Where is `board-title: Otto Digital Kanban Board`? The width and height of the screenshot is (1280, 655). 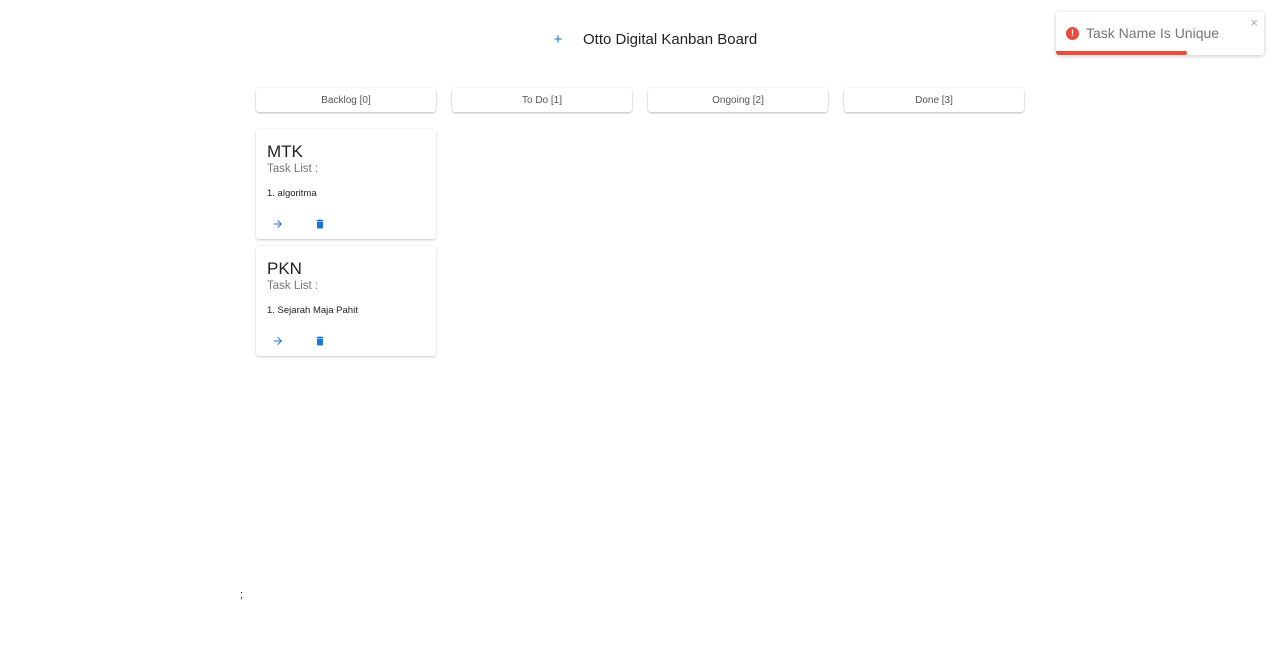
board-title: Otto Digital Kanban Board is located at coordinates (670, 39).